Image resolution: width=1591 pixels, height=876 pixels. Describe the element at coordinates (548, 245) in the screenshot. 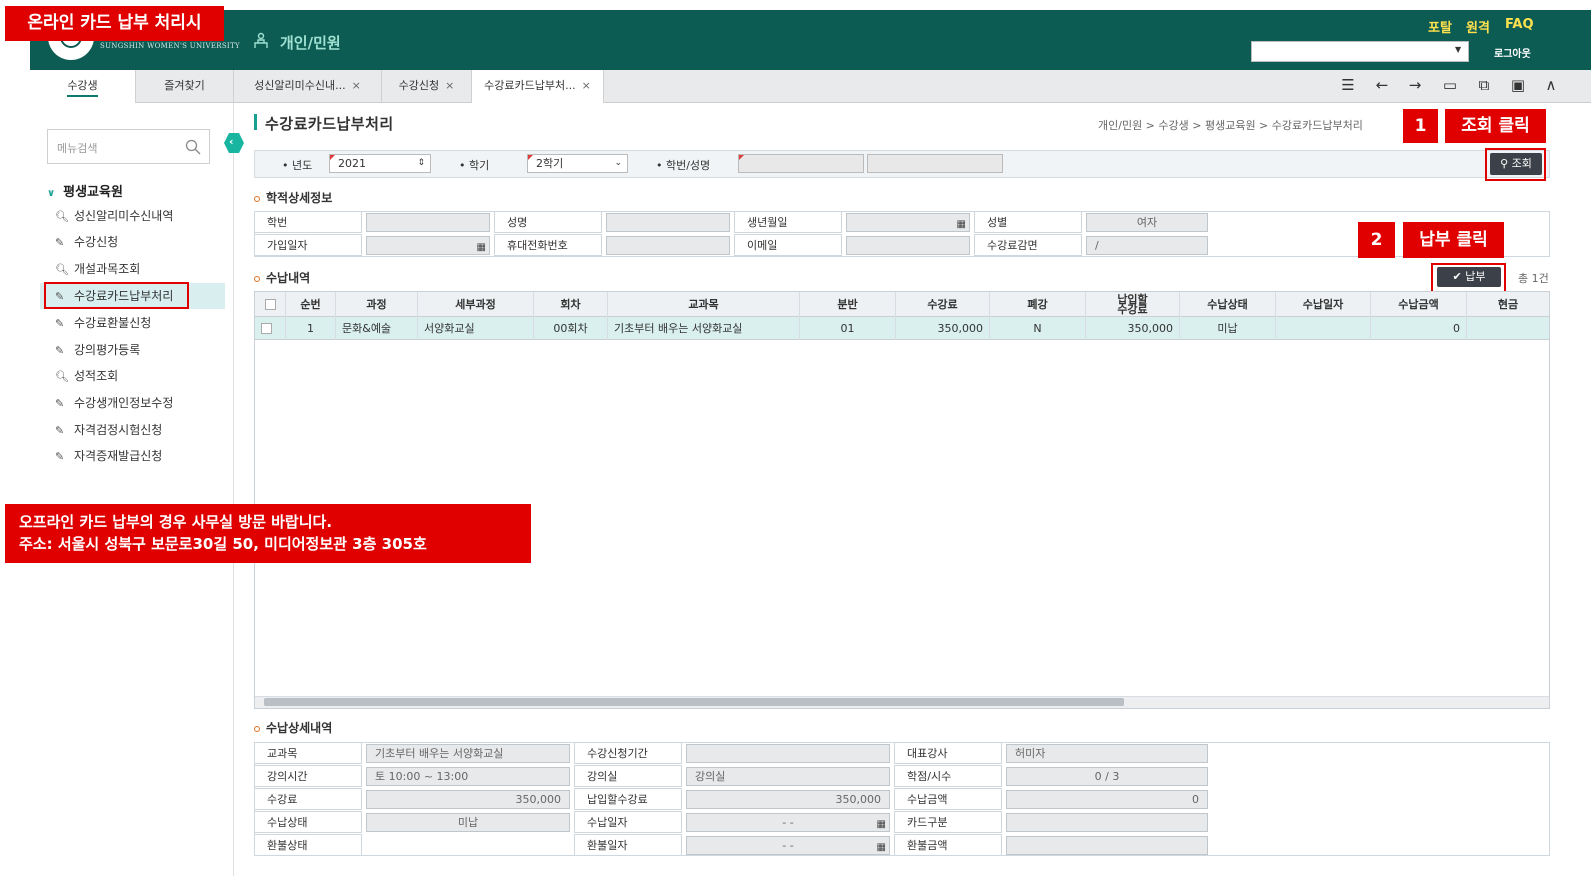

I see `phone-label: 휴대전화번호` at that location.